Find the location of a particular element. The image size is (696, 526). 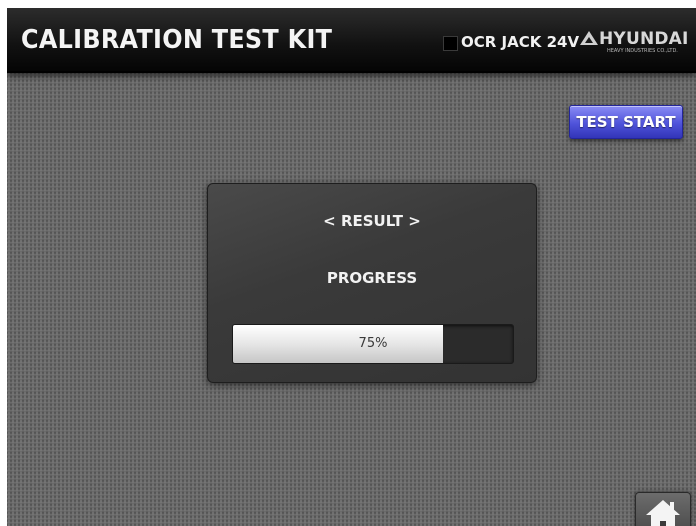

progress-label: PROGRESS is located at coordinates (372, 278).